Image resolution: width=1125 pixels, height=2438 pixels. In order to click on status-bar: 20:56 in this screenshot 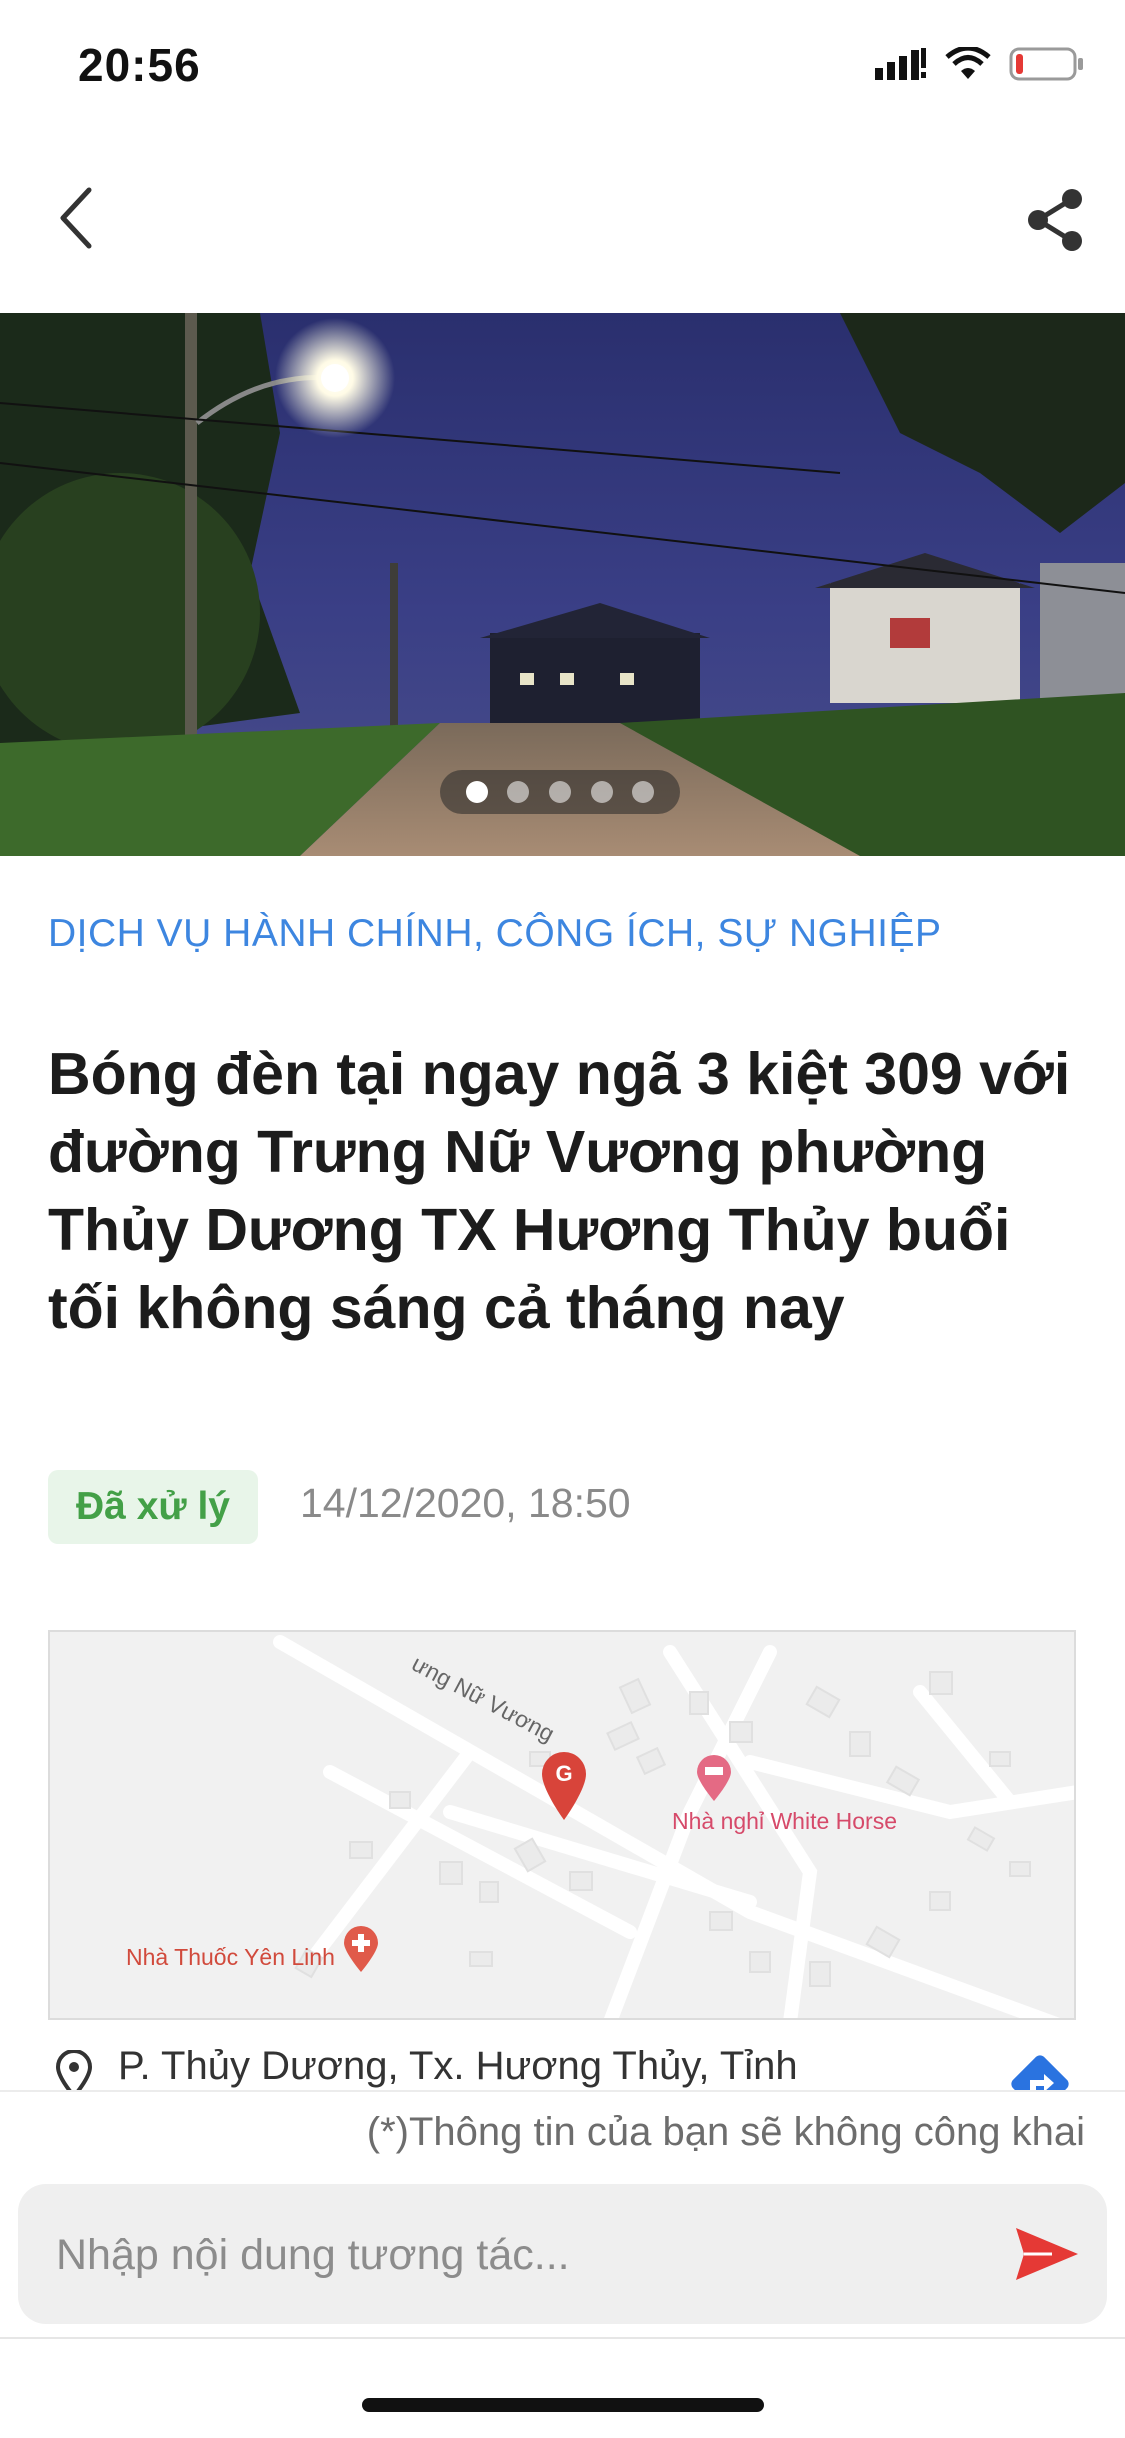, I will do `click(562, 70)`.